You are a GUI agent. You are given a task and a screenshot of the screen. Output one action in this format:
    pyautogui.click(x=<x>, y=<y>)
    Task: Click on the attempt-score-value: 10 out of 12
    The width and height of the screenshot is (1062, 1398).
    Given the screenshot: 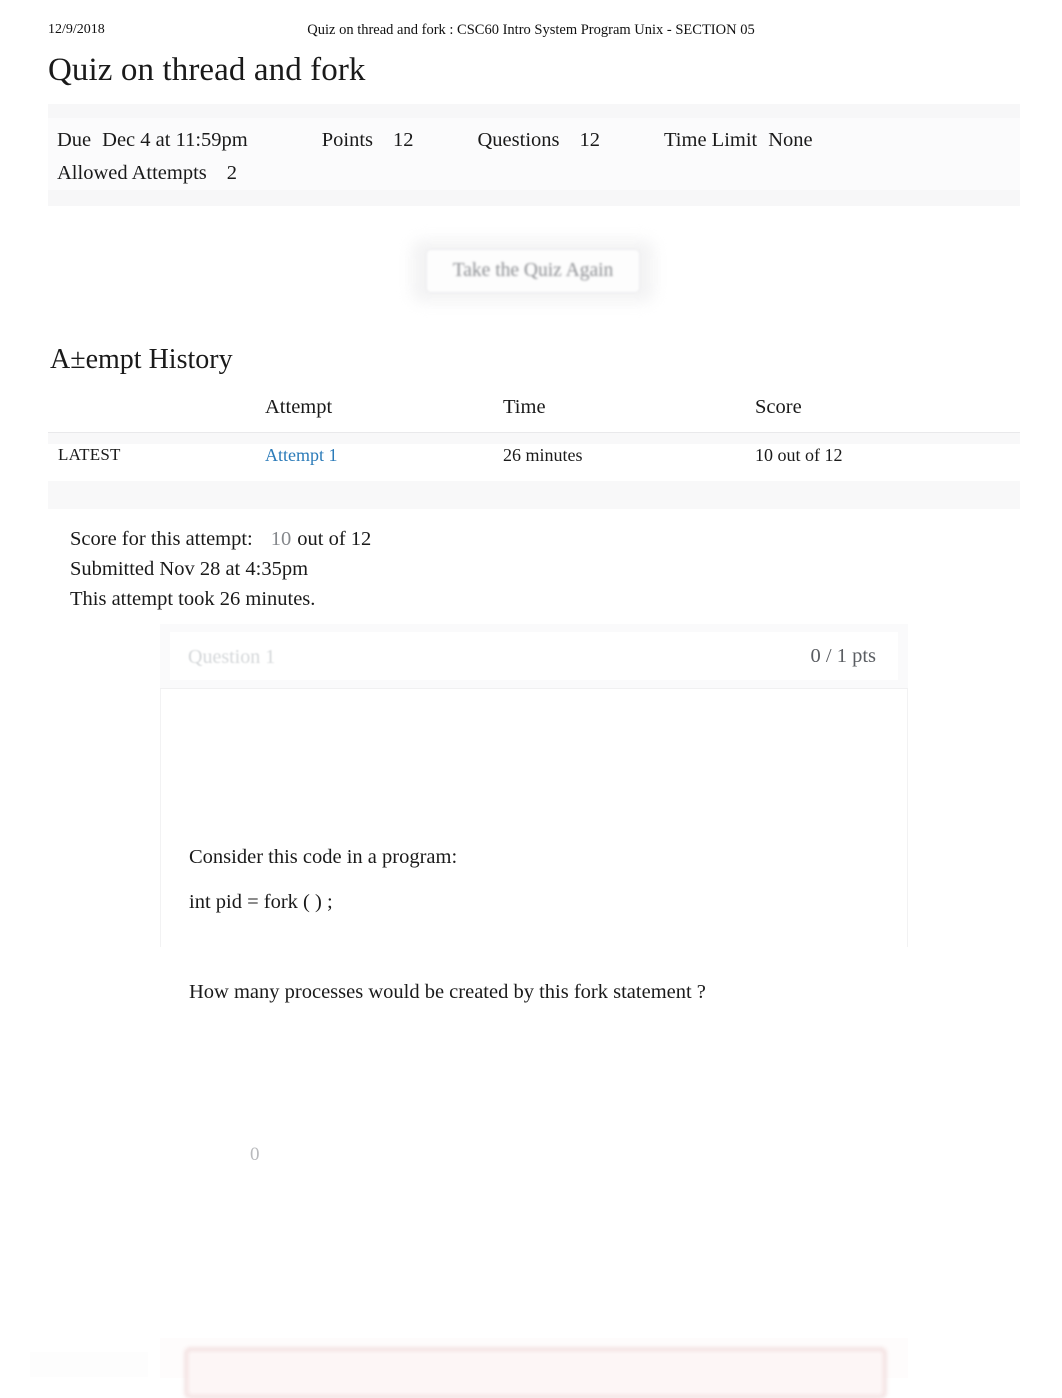 What is the action you would take?
    pyautogui.click(x=799, y=455)
    